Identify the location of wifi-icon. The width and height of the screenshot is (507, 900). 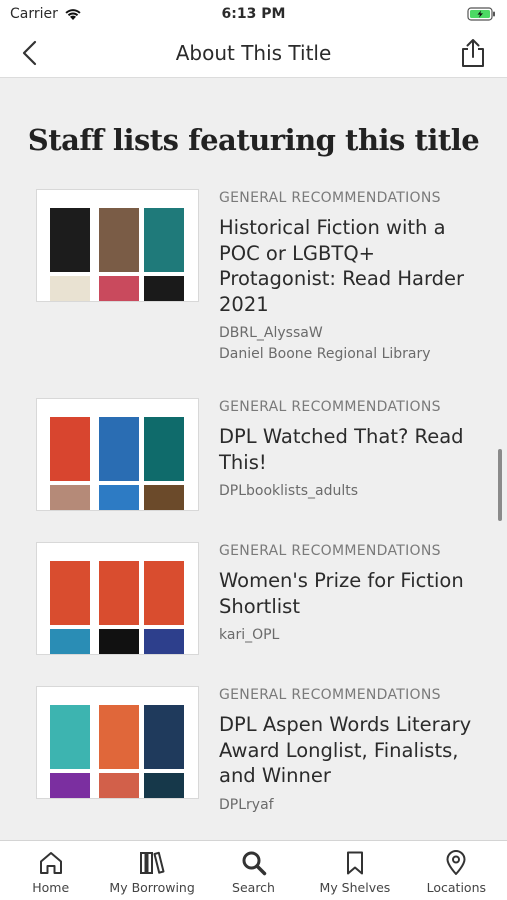
(73, 14).